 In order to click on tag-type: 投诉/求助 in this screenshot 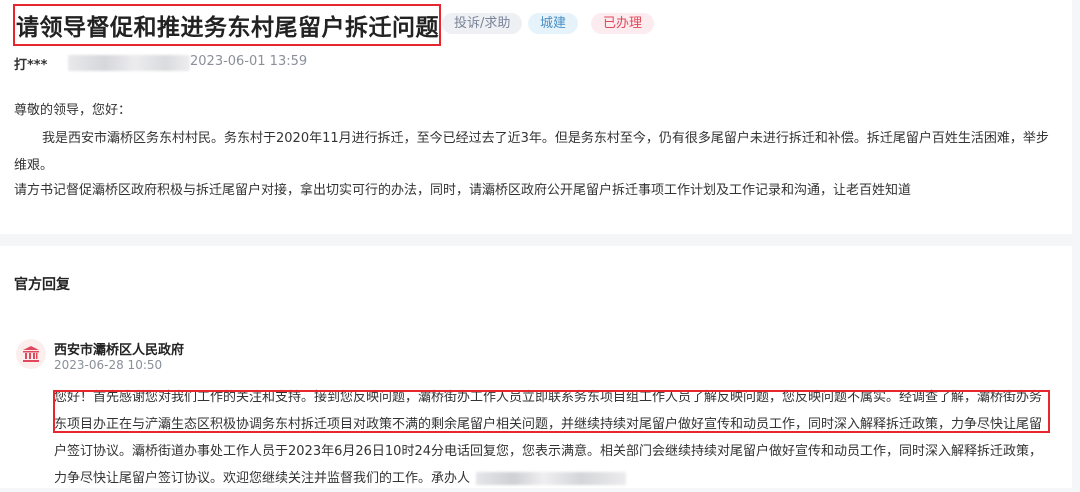, I will do `click(482, 23)`.